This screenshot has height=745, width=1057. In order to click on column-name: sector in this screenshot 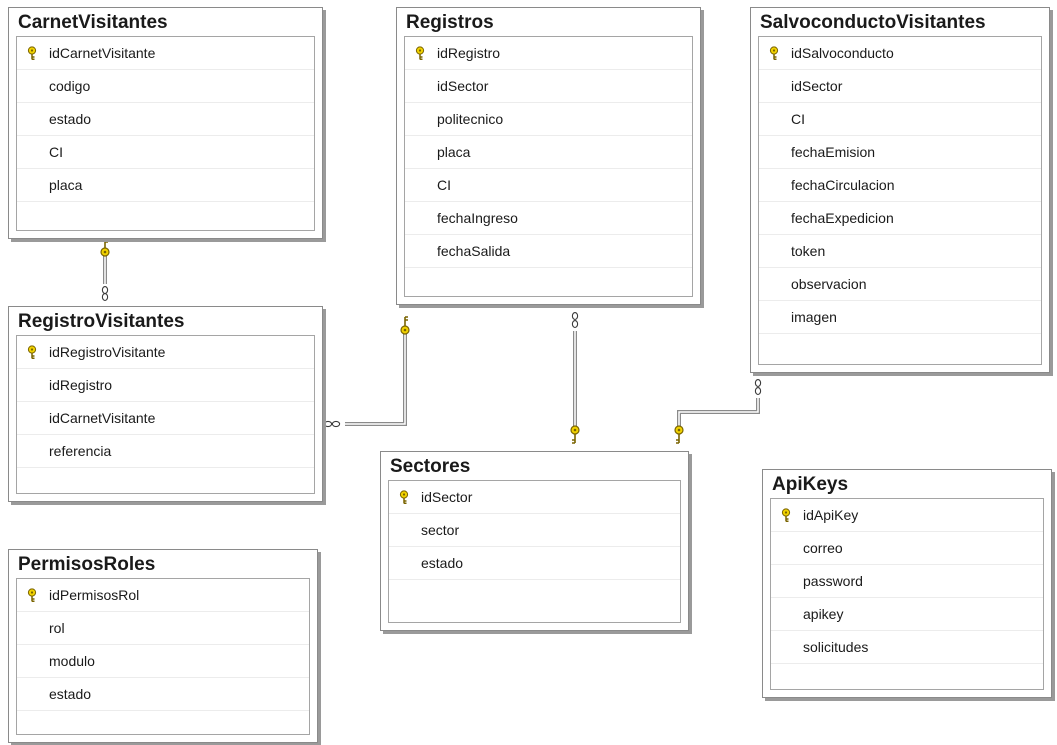, I will do `click(440, 530)`.